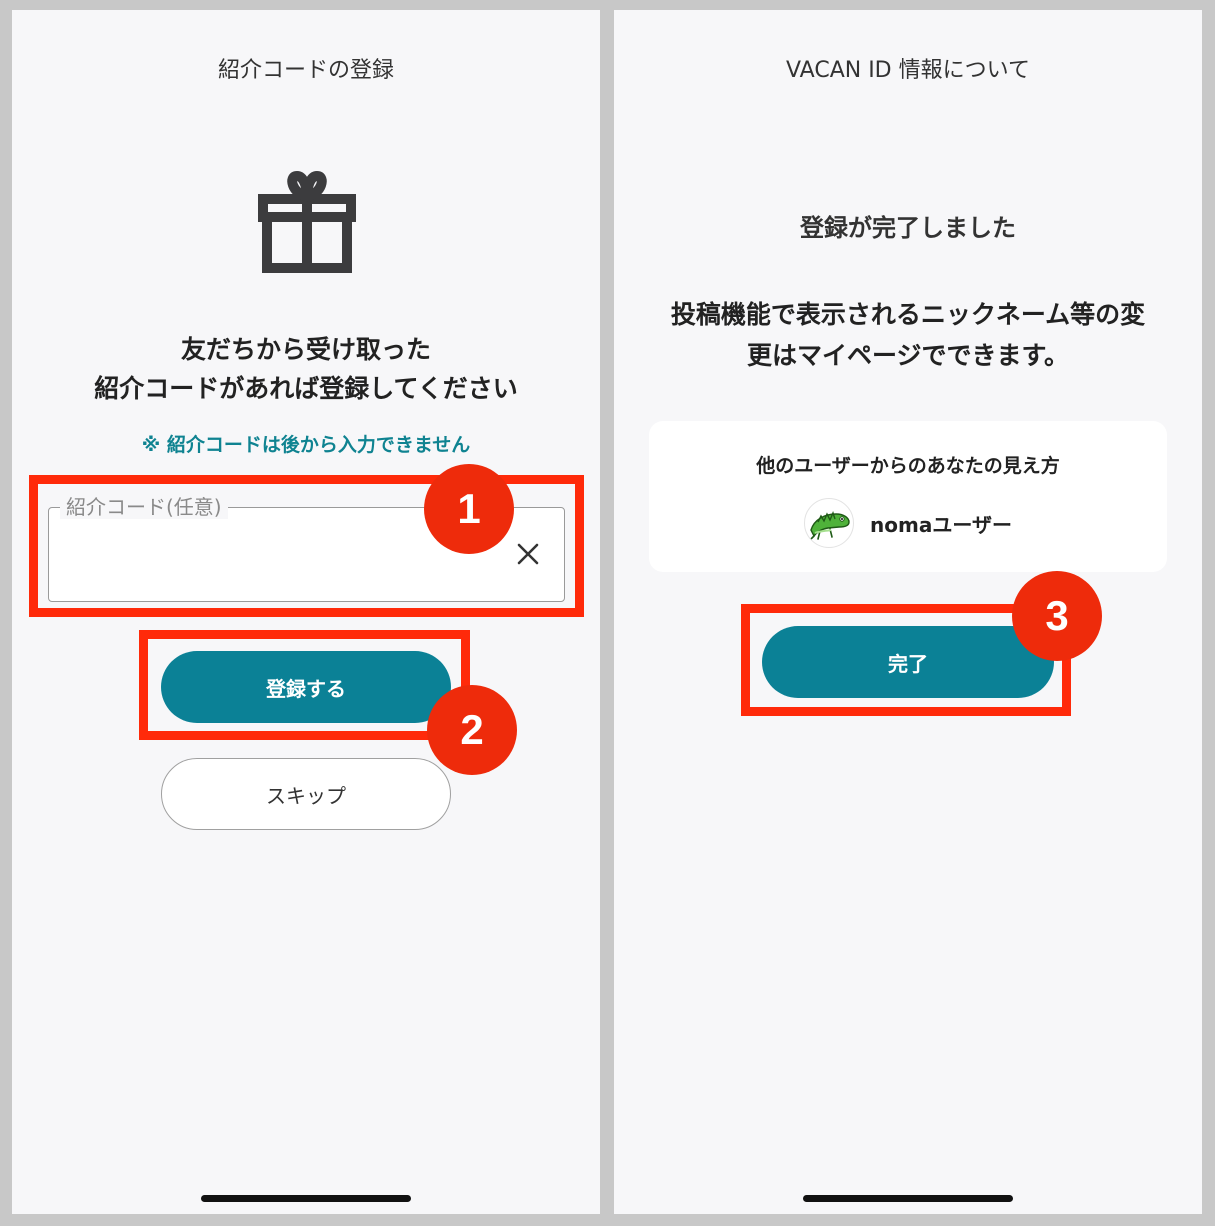 This screenshot has width=1215, height=1226. Describe the element at coordinates (306, 369) in the screenshot. I see `lead-text: 友だちから受け取った 紹介コードがあれば登録してください` at that location.